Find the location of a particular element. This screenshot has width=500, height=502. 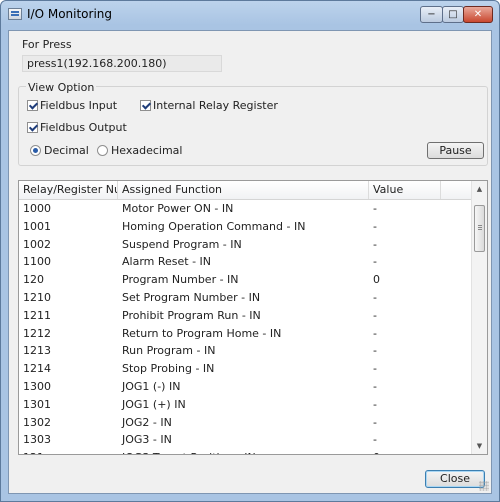

internal-relay-register-label: Internal Relay Register is located at coordinates (215, 105).